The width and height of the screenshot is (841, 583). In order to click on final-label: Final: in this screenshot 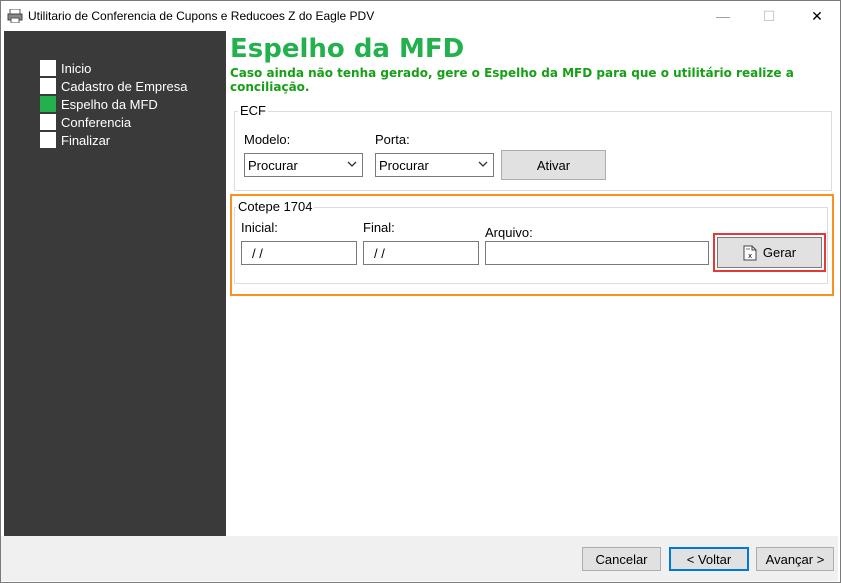, I will do `click(379, 227)`.